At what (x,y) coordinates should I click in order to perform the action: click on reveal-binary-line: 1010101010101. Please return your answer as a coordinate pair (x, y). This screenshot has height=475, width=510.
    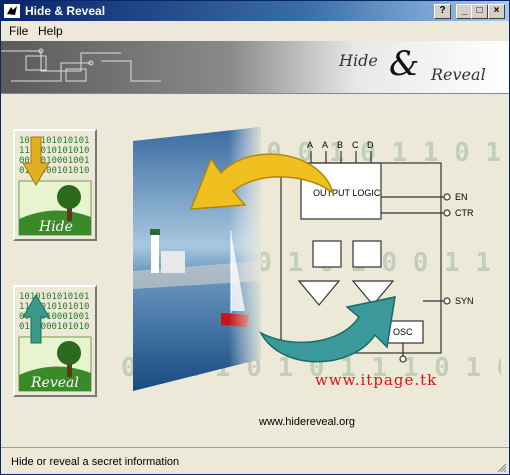
    Looking at the image, I should click on (54, 297).